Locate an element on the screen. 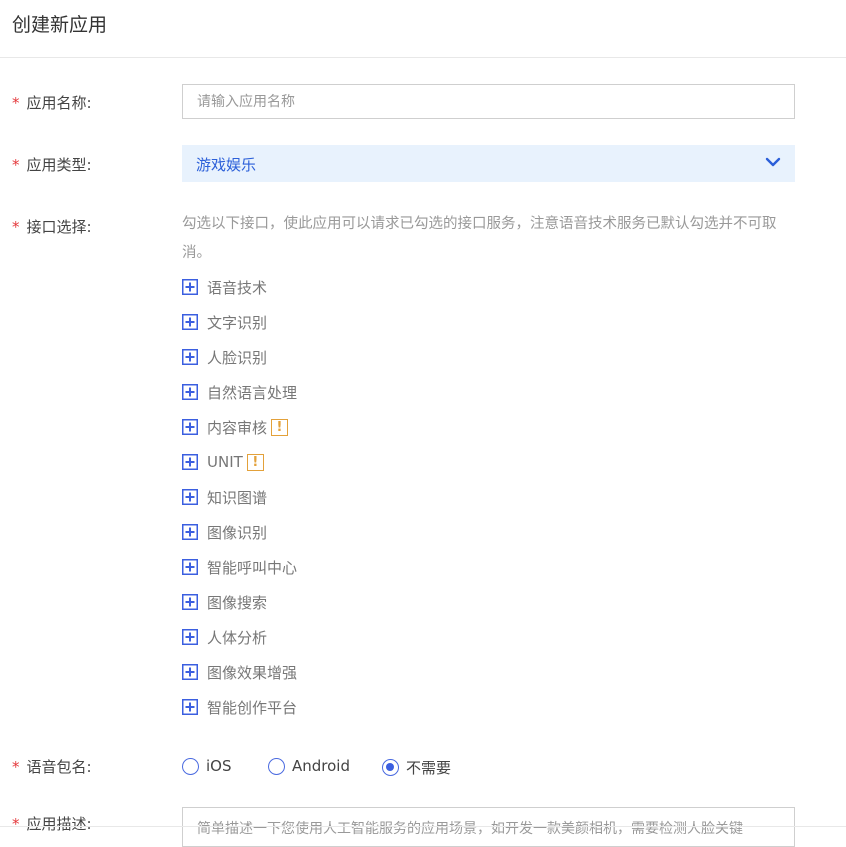 This screenshot has width=846, height=847. api-item: 图像搜索 is located at coordinates (224, 602).